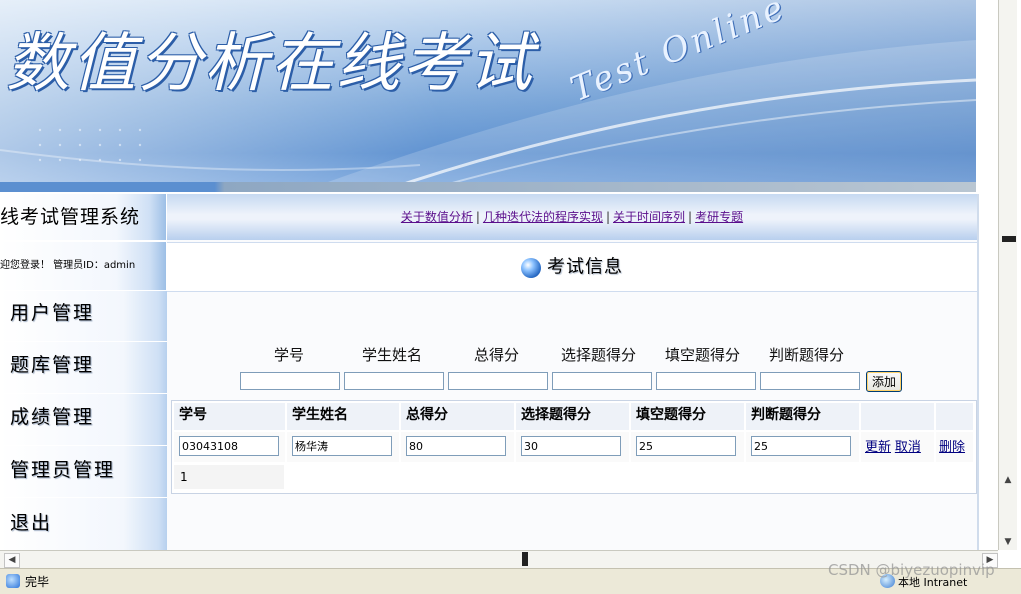 This screenshot has height=594, width=1021. What do you see at coordinates (392, 355) in the screenshot?
I see `add-label-student-name: 学生姓名` at bounding box center [392, 355].